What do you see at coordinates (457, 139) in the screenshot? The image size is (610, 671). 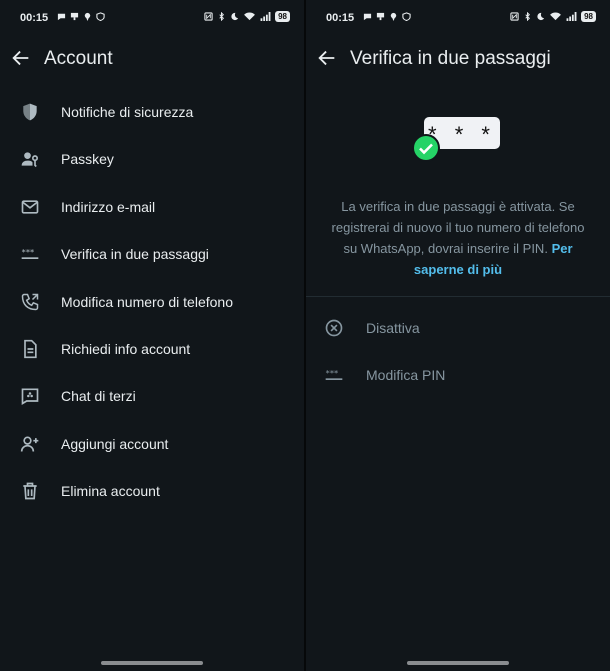 I see `pin-illustration: * * *` at bounding box center [457, 139].